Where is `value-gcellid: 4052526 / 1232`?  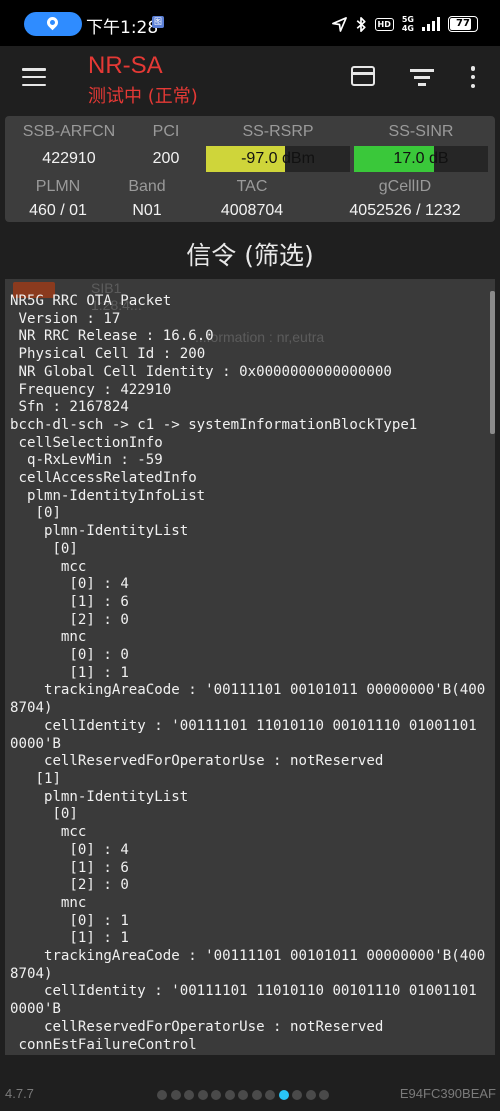 value-gcellid: 4052526 / 1232 is located at coordinates (405, 210).